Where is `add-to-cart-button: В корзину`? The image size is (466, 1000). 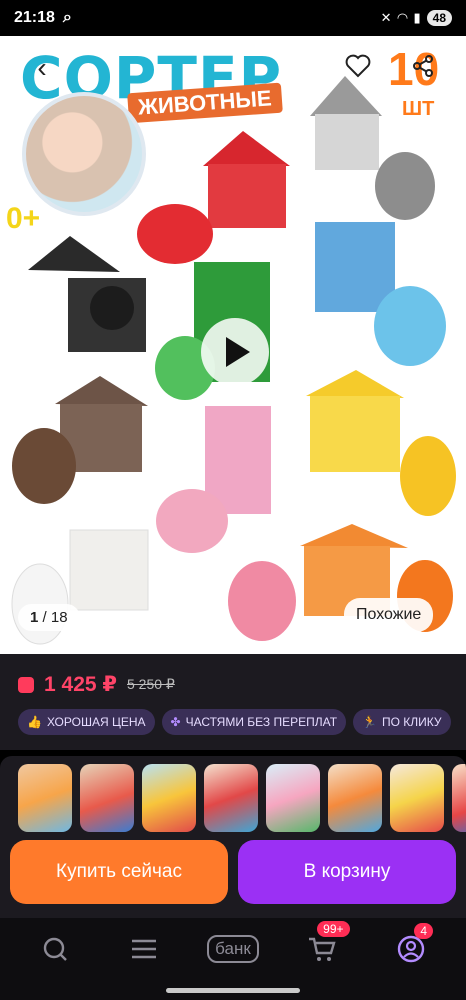 add-to-cart-button: В корзину is located at coordinates (347, 872).